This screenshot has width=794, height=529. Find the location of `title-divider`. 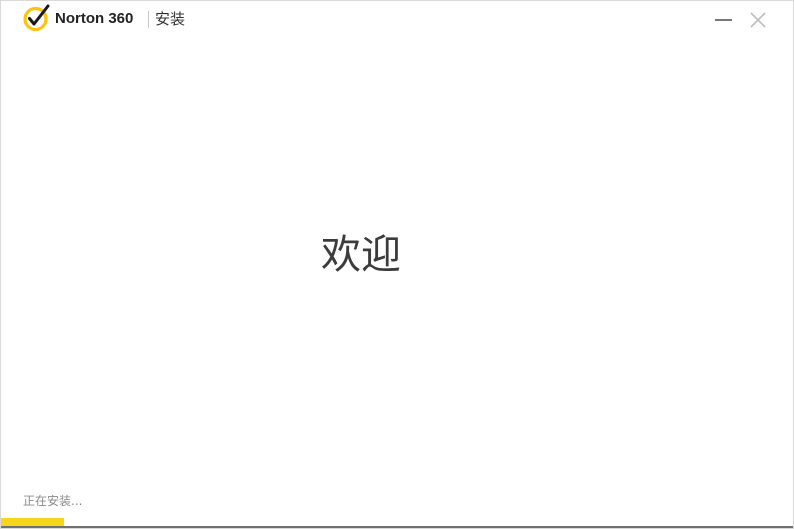

title-divider is located at coordinates (148, 19).